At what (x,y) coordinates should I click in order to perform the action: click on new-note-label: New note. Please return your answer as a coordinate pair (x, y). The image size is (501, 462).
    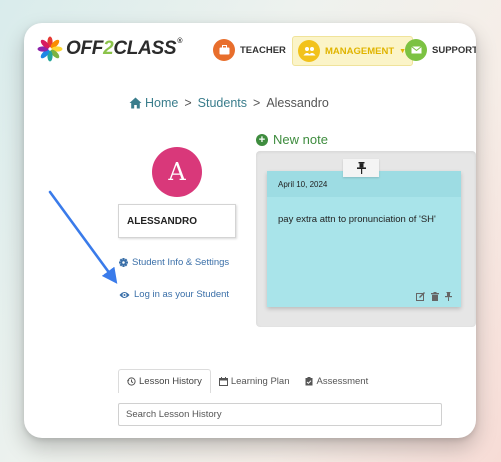
    Looking at the image, I should click on (300, 139).